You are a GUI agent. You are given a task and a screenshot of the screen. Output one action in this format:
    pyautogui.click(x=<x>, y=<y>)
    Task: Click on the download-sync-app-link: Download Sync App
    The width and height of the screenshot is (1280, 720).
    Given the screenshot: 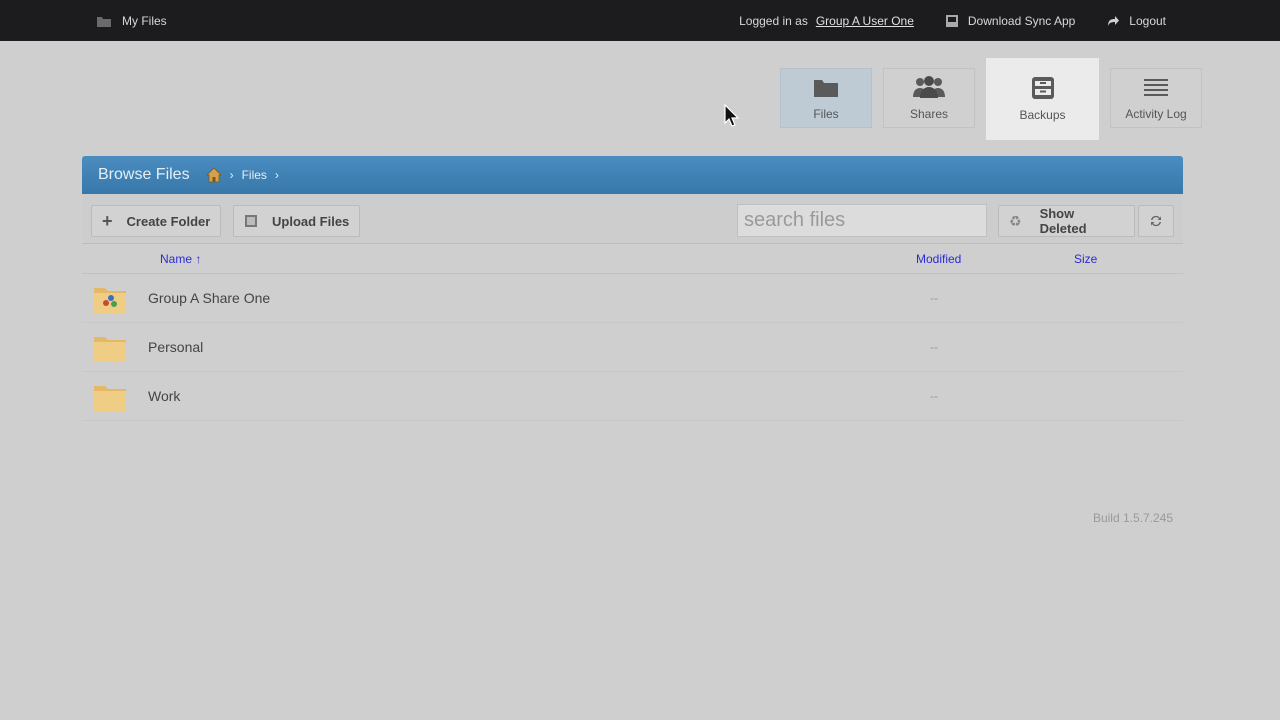 What is the action you would take?
    pyautogui.click(x=1009, y=21)
    